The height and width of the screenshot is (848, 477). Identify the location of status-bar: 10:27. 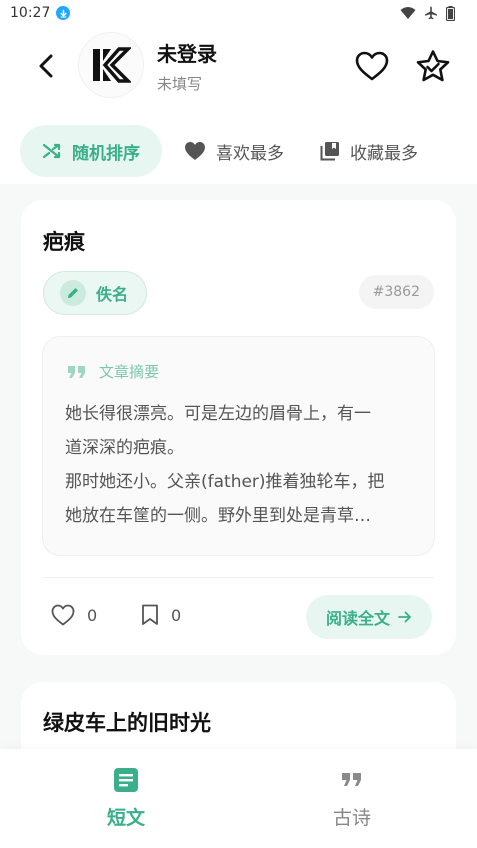
(238, 13).